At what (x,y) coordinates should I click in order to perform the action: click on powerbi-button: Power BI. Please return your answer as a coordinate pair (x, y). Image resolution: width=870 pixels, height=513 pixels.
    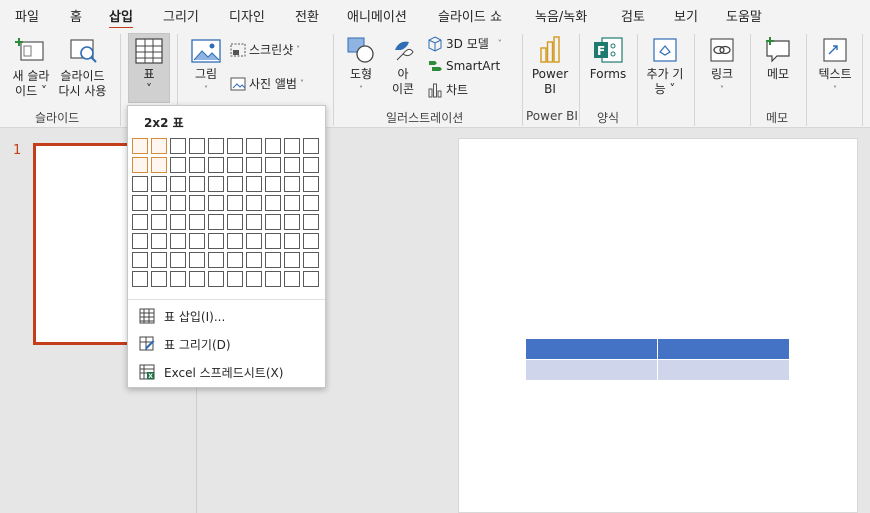
    Looking at the image, I should click on (550, 66).